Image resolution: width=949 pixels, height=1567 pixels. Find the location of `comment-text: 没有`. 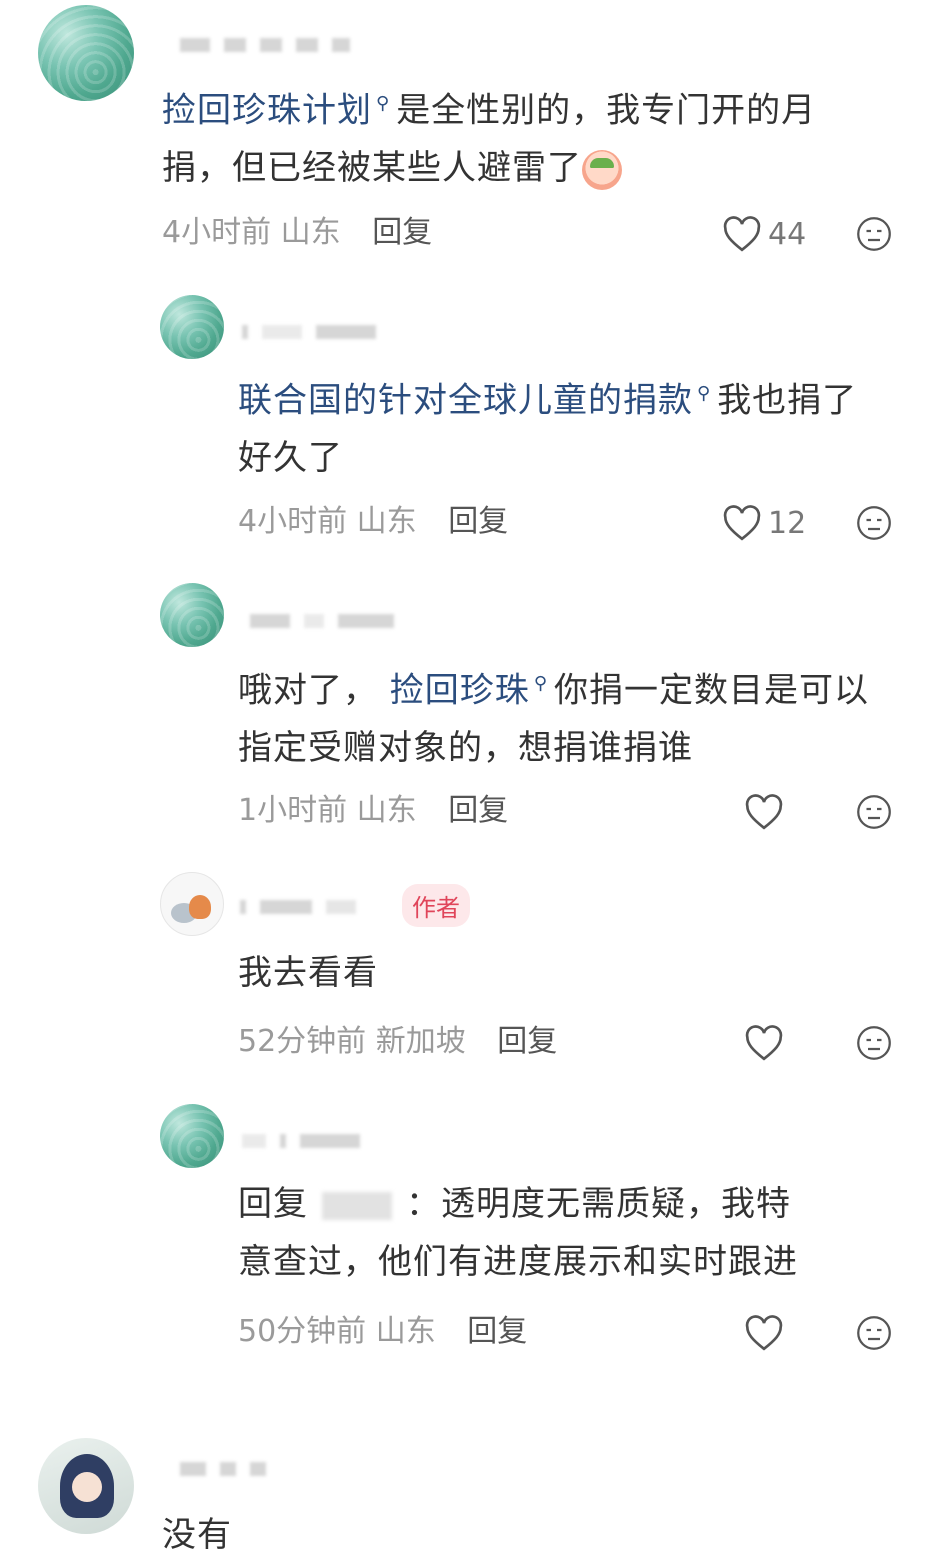

comment-text: 没有 is located at coordinates (197, 1535).